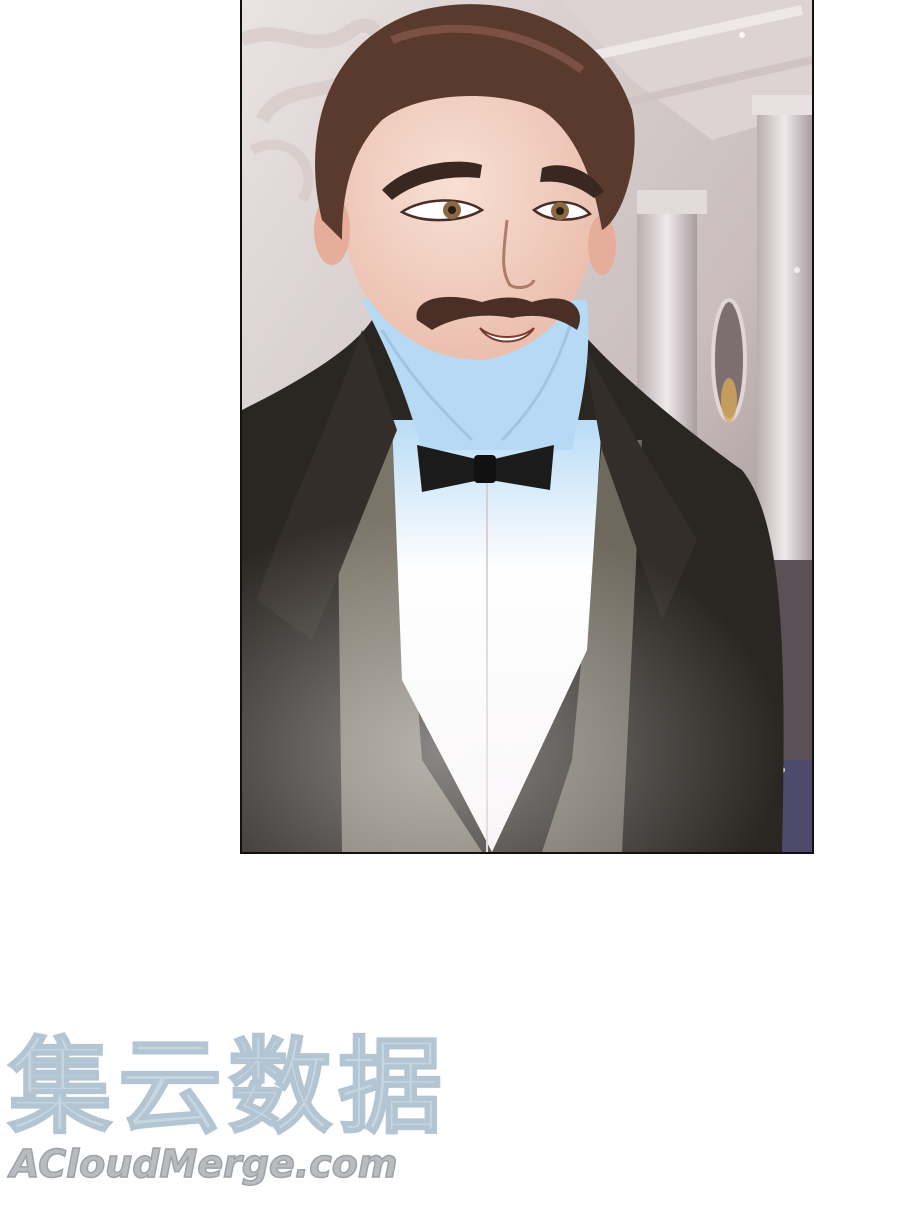 The width and height of the screenshot is (900, 1206). Describe the element at coordinates (228, 1087) in the screenshot. I see `watermark-chinese-text: 集云数据` at that location.